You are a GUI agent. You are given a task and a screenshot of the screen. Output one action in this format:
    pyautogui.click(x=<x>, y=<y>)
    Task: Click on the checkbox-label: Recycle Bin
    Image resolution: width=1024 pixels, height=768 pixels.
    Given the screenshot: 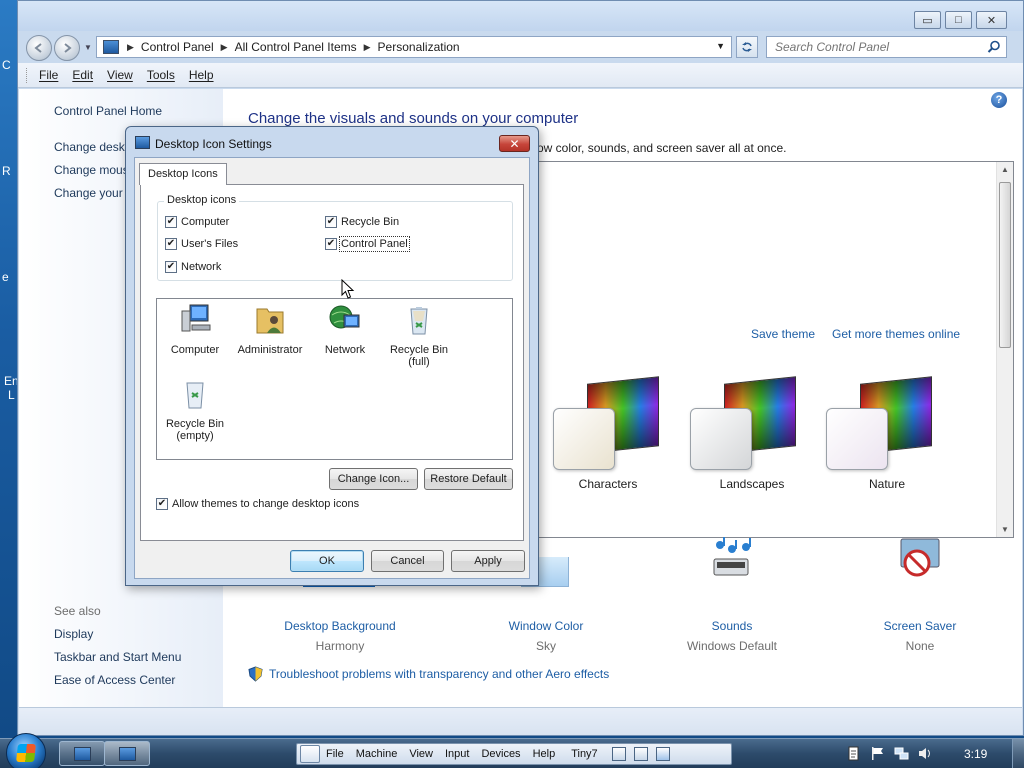 What is the action you would take?
    pyautogui.click(x=370, y=222)
    